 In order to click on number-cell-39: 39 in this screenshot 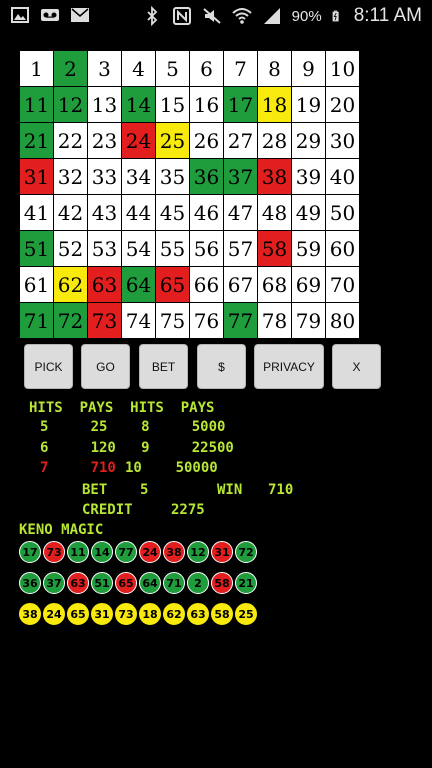, I will do `click(308, 176)`.